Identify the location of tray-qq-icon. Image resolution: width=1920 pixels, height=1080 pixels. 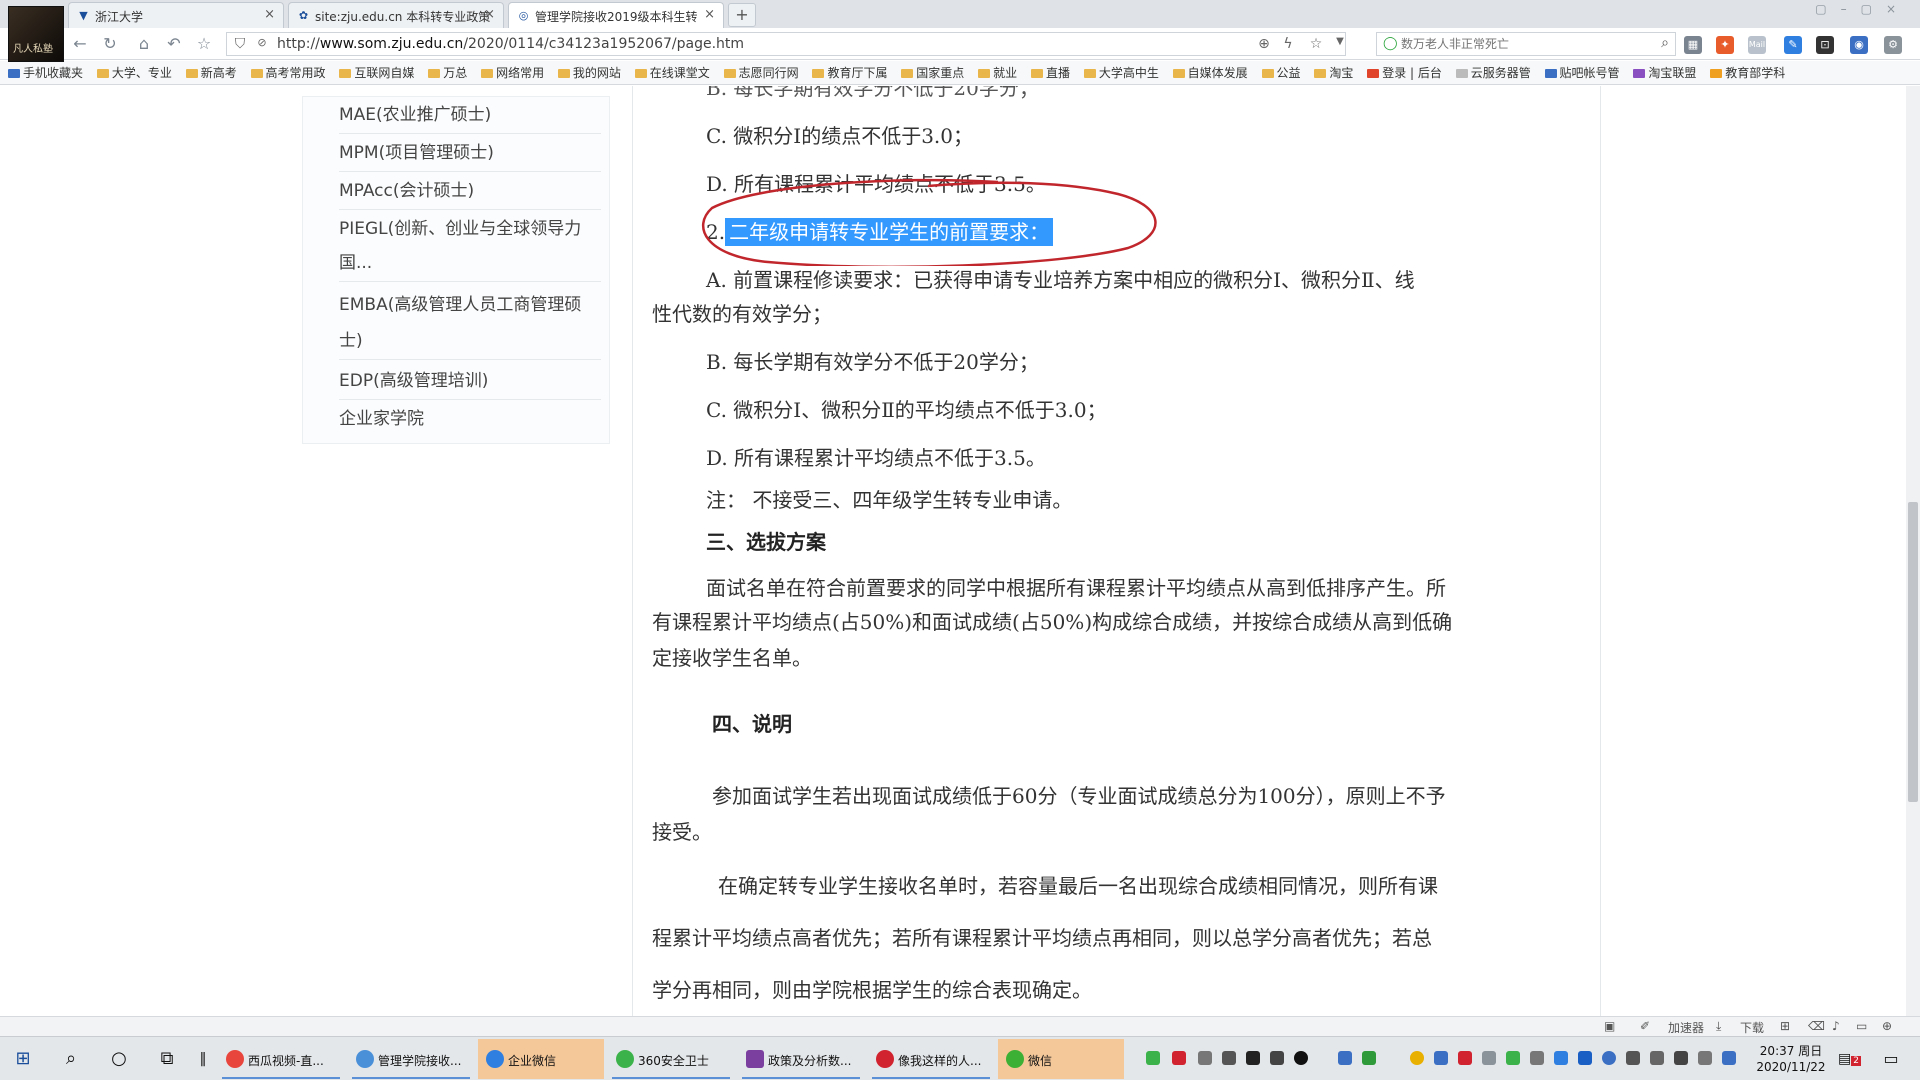
(1609, 1058).